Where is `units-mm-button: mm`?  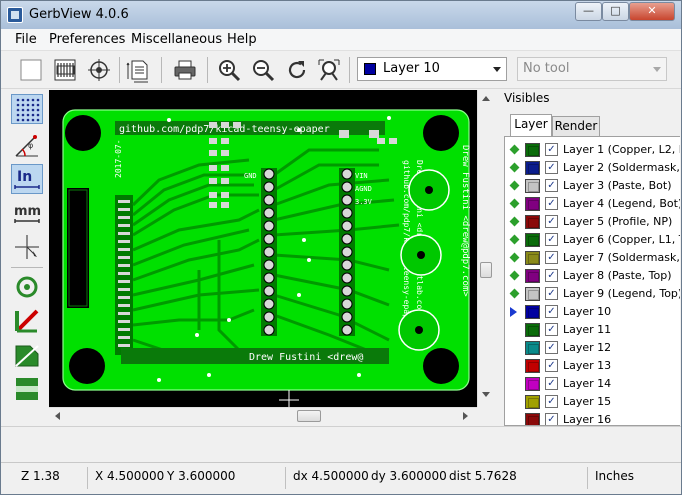
units-mm-button: mm is located at coordinates (27, 213).